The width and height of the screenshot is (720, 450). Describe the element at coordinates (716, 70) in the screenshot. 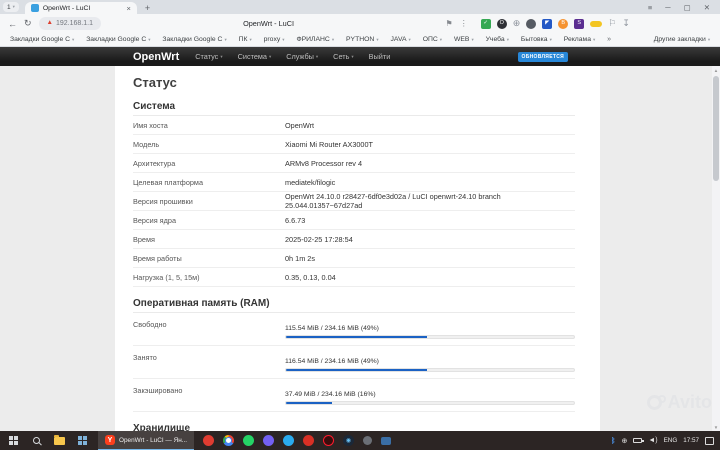

I see `scroll-up-icon: ▲` at that location.